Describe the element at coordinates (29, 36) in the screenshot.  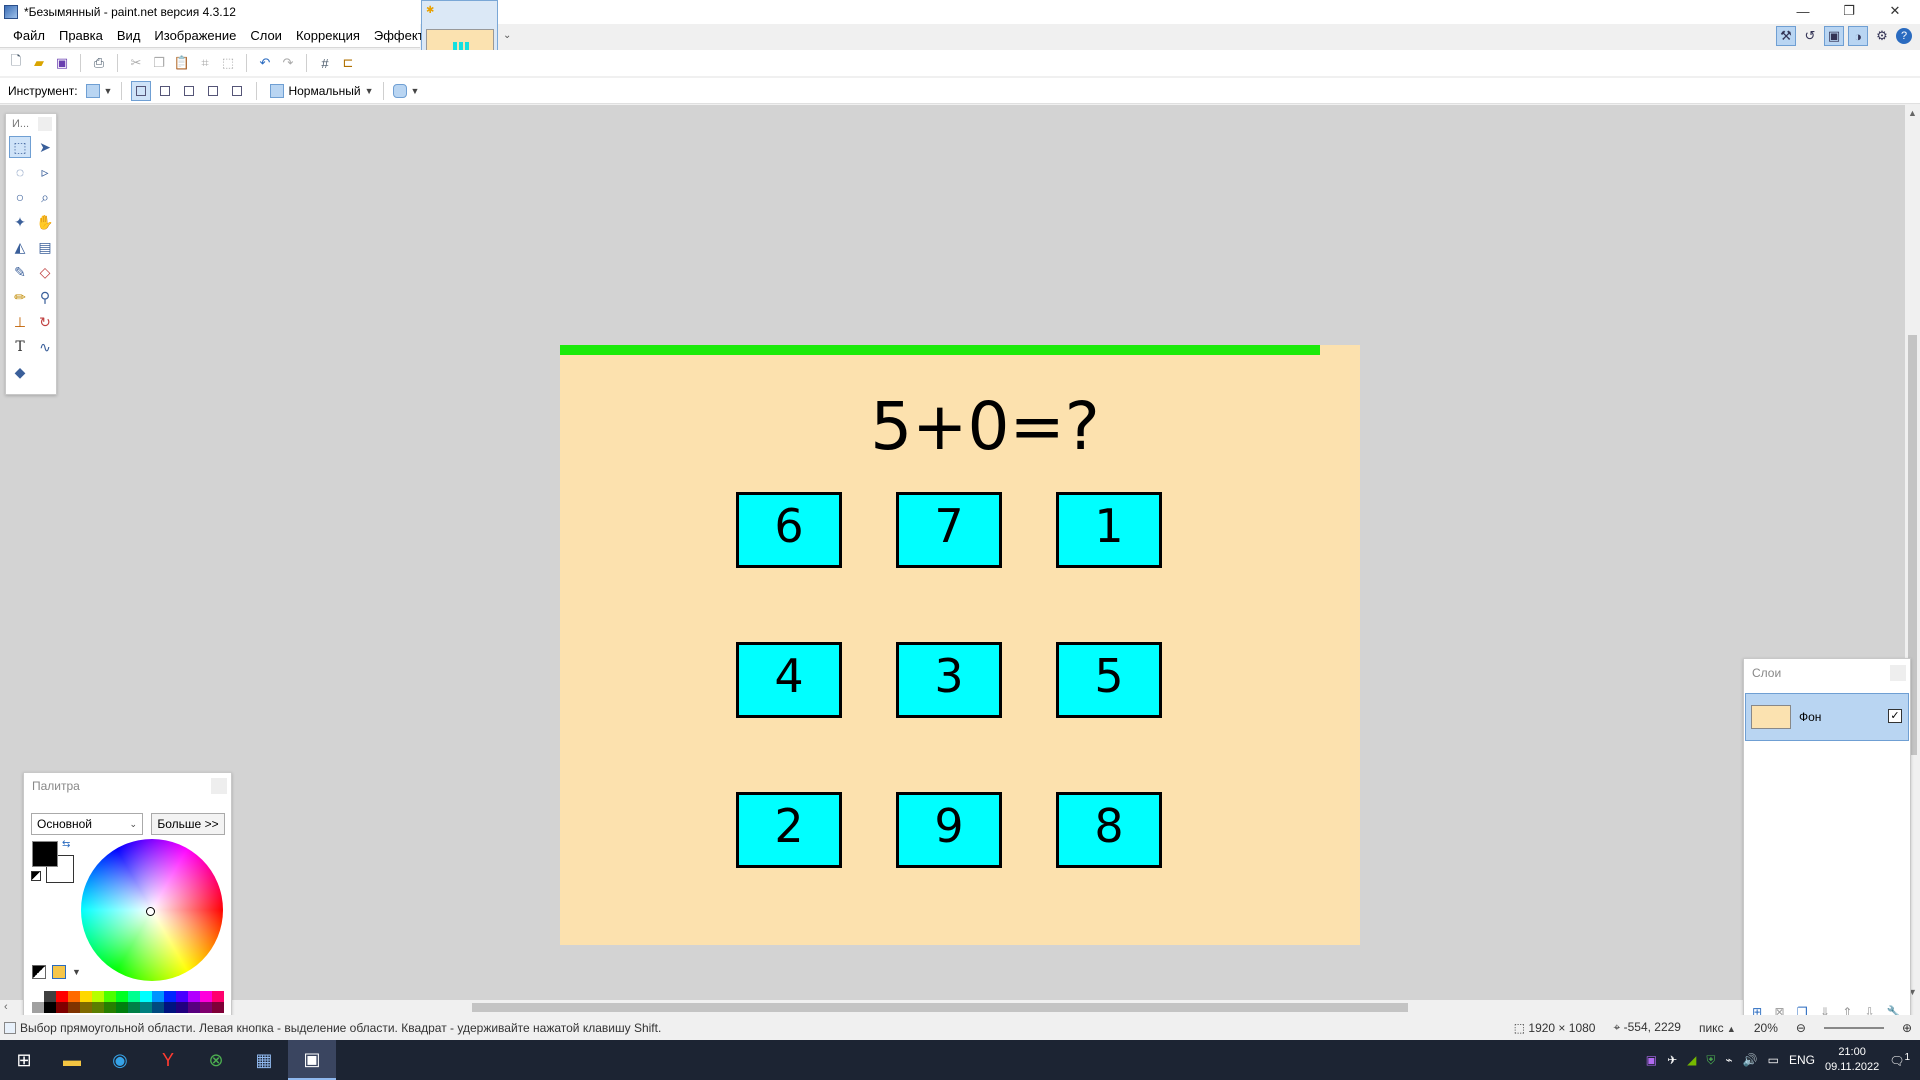
I see `menu-file: Файл` at that location.